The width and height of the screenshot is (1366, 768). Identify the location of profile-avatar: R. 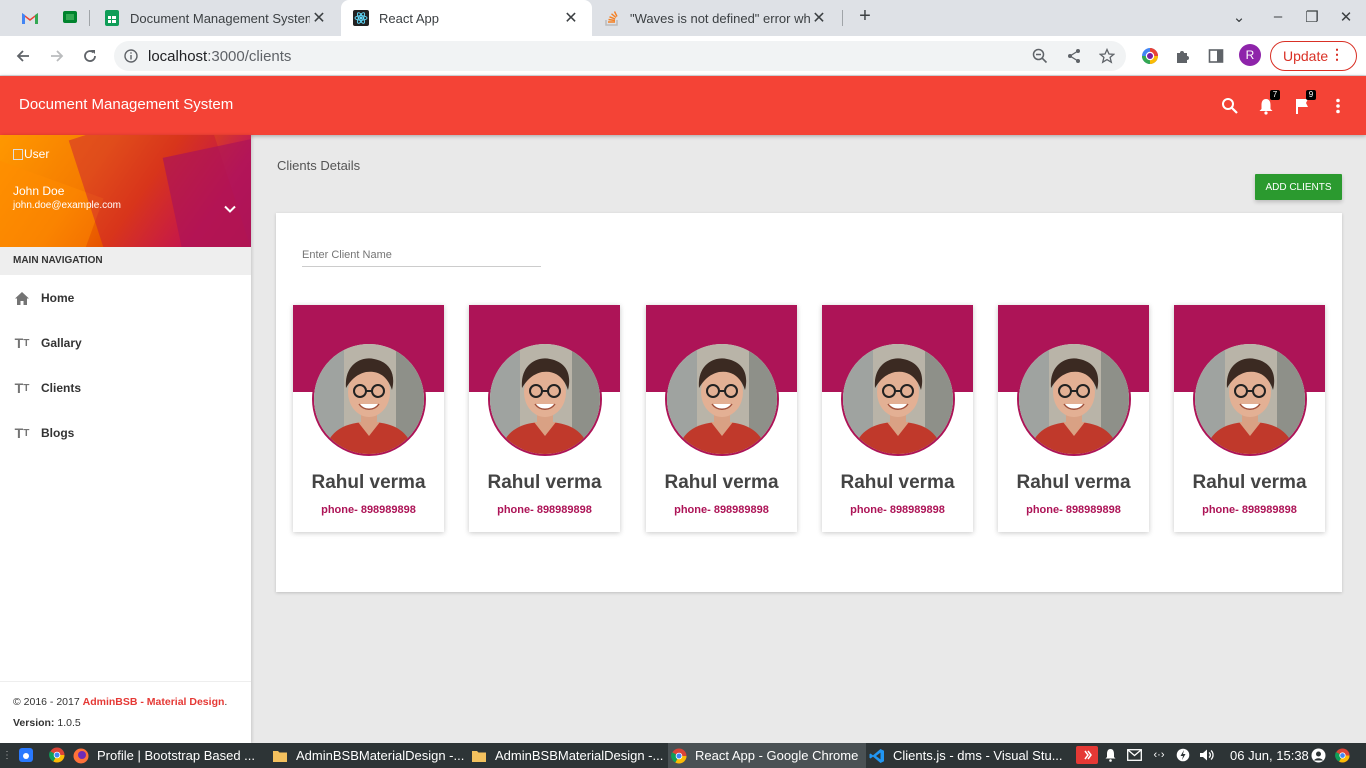
(1250, 55).